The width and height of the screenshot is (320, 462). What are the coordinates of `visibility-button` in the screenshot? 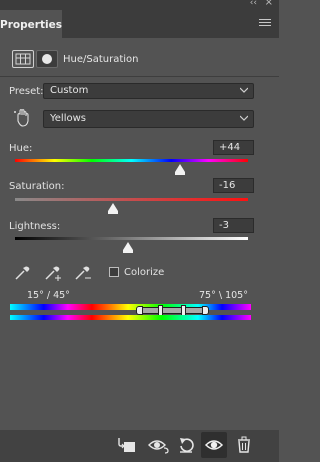 It's located at (214, 445).